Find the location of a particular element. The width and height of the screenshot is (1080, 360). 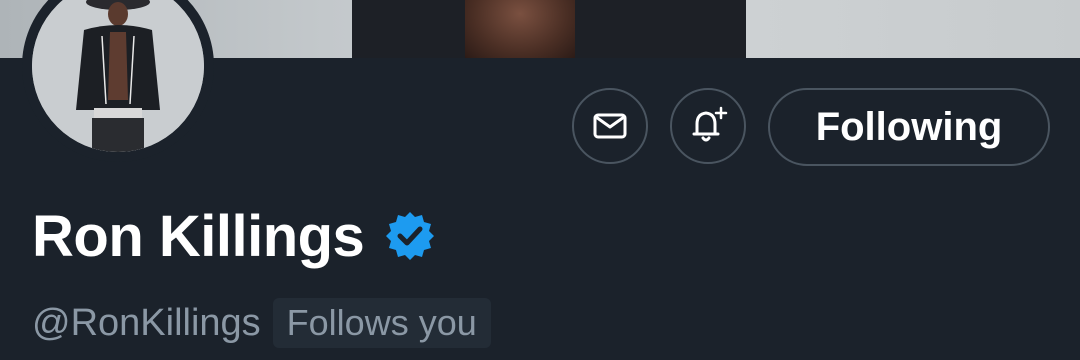

avatar is located at coordinates (118, 76).